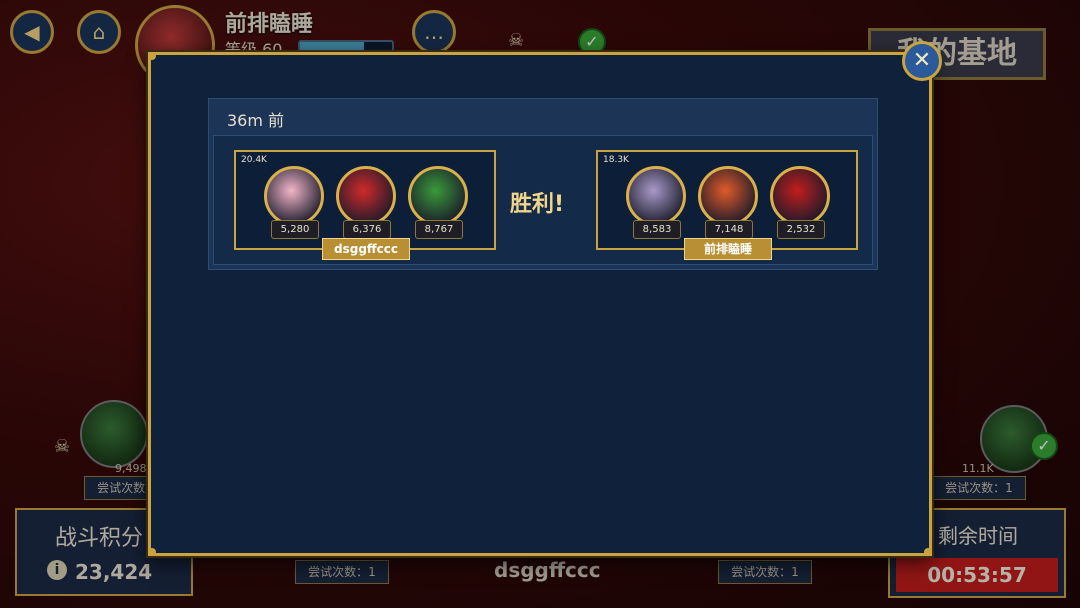 The height and width of the screenshot is (608, 1080). I want to click on hero-score: 7,148, so click(729, 229).